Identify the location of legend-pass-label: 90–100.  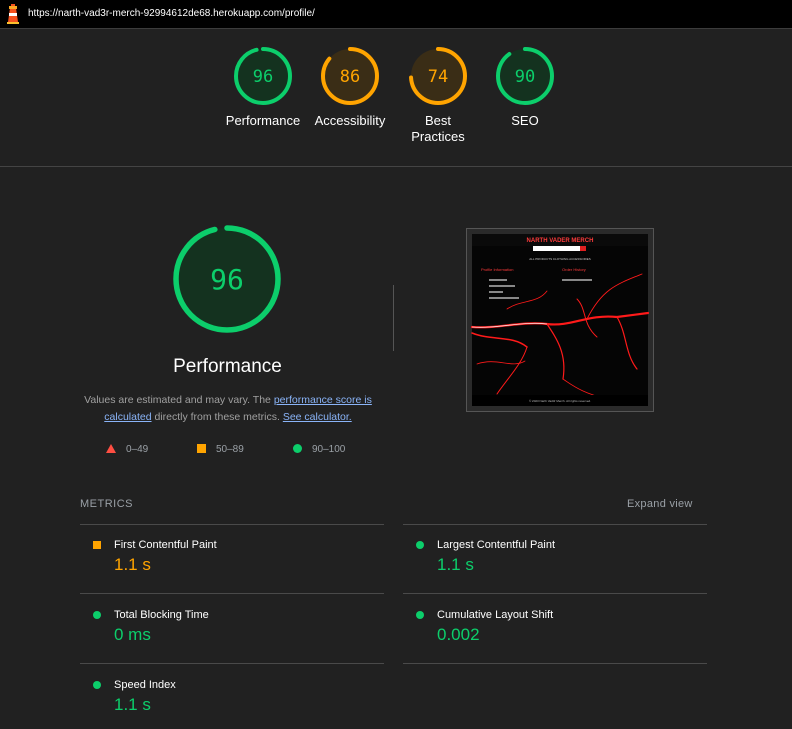
(329, 449).